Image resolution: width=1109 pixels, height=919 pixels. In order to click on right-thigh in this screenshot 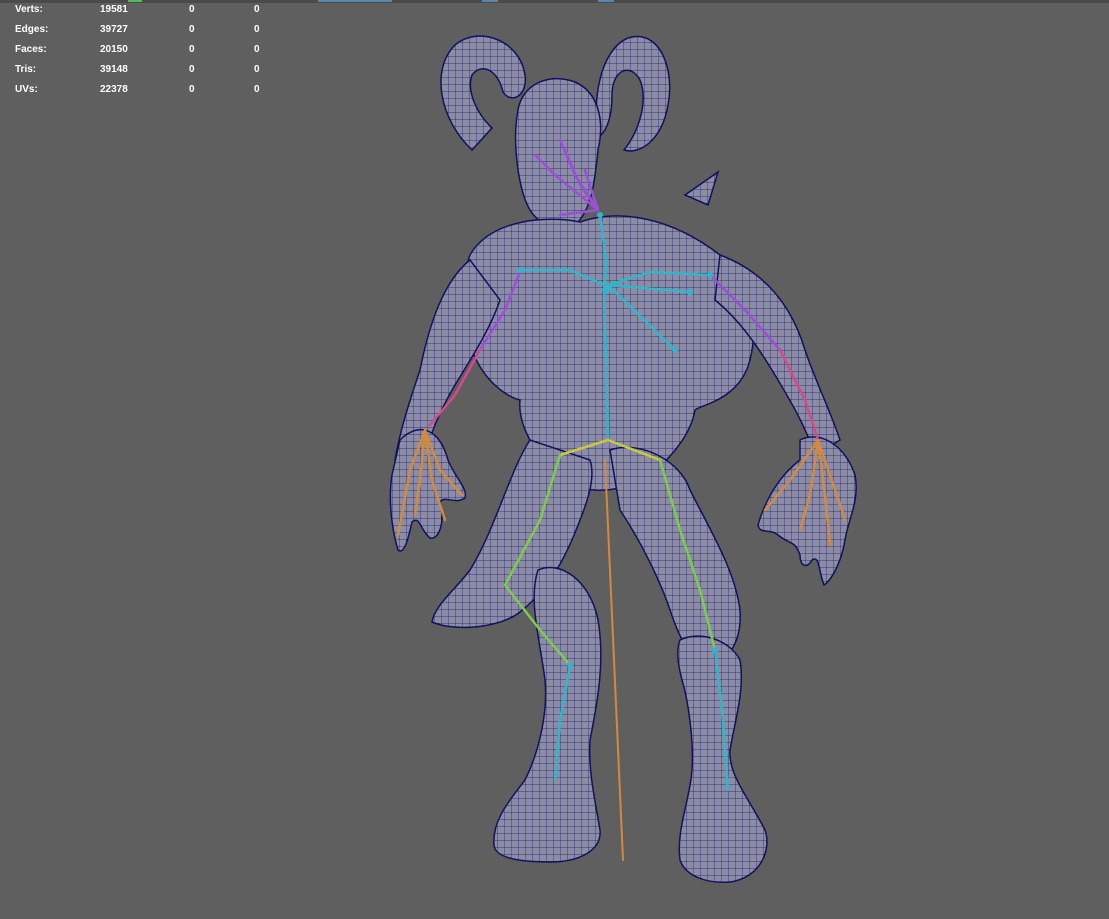, I will do `click(675, 556)`.